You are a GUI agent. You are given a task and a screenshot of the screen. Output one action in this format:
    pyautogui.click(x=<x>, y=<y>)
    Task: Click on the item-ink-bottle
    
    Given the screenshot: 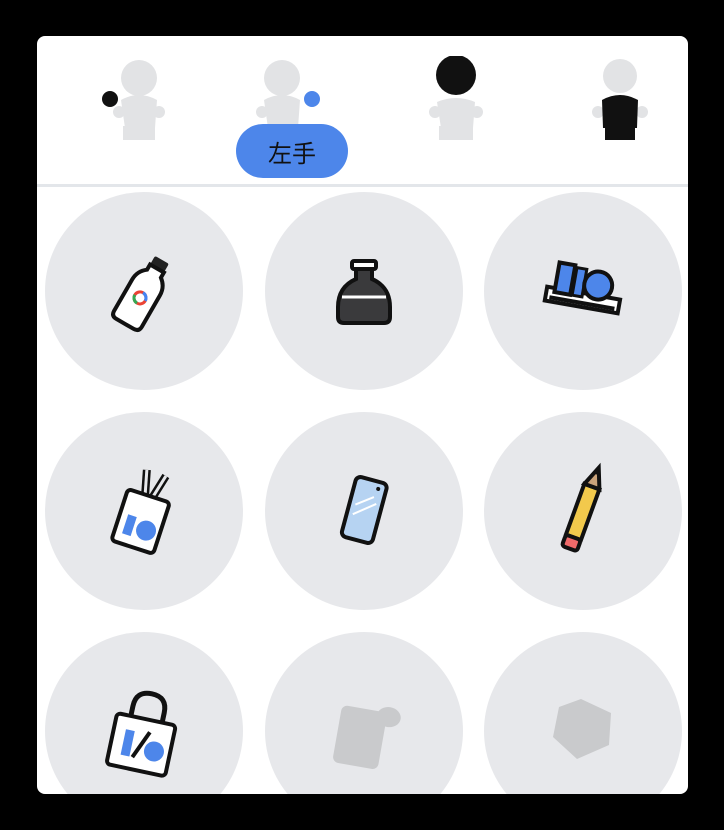 What is the action you would take?
    pyautogui.click(x=364, y=291)
    